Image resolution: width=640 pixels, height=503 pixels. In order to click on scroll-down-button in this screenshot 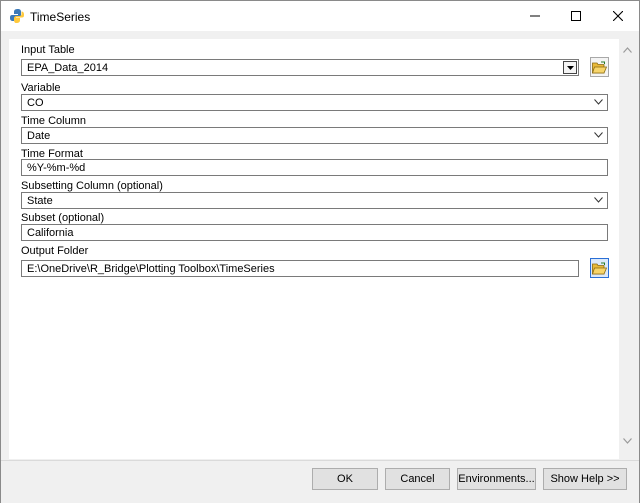, I will do `click(627, 440)`.